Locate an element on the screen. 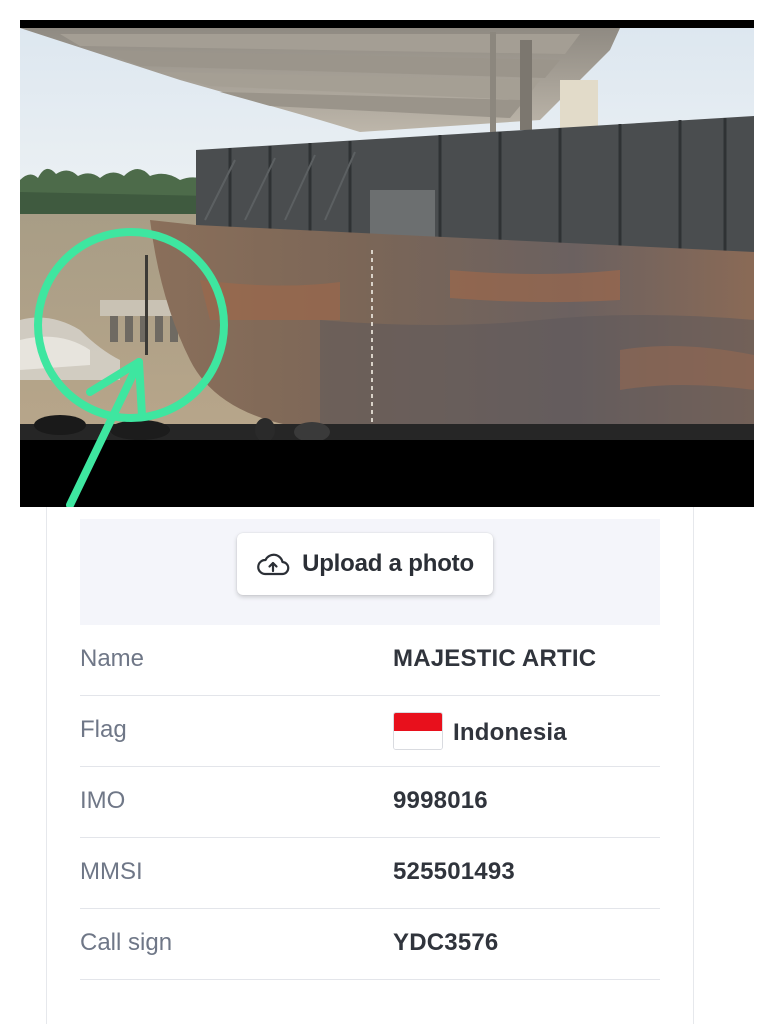 Image resolution: width=776 pixels, height=1024 pixels. detail-key: Flag is located at coordinates (103, 729).